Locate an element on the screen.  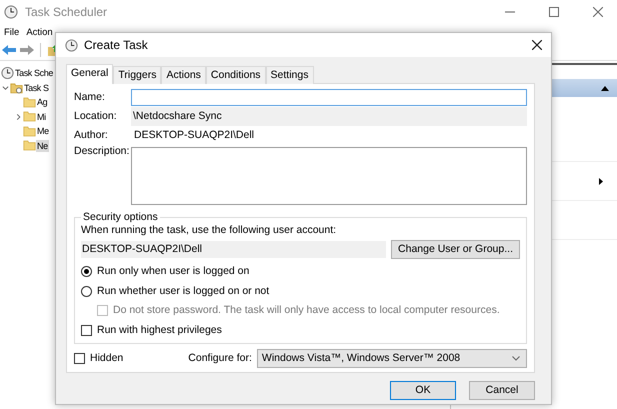
tab: Actions is located at coordinates (183, 75).